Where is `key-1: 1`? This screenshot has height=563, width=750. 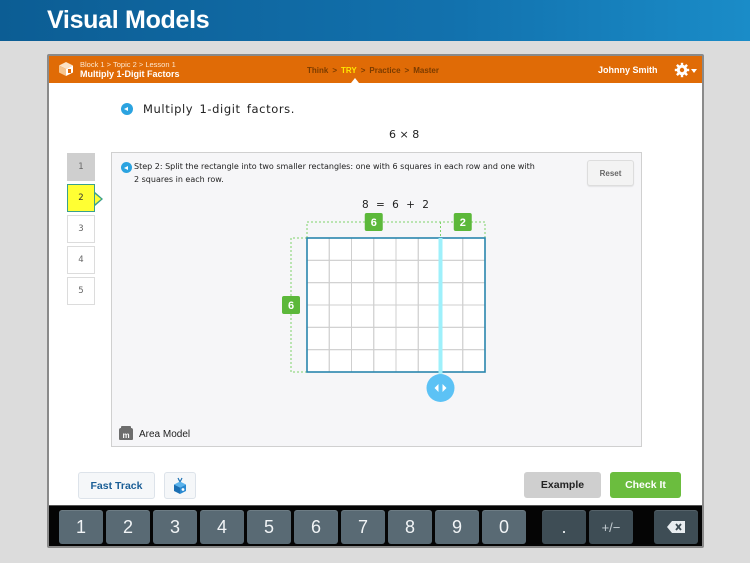
key-1: 1 is located at coordinates (81, 527).